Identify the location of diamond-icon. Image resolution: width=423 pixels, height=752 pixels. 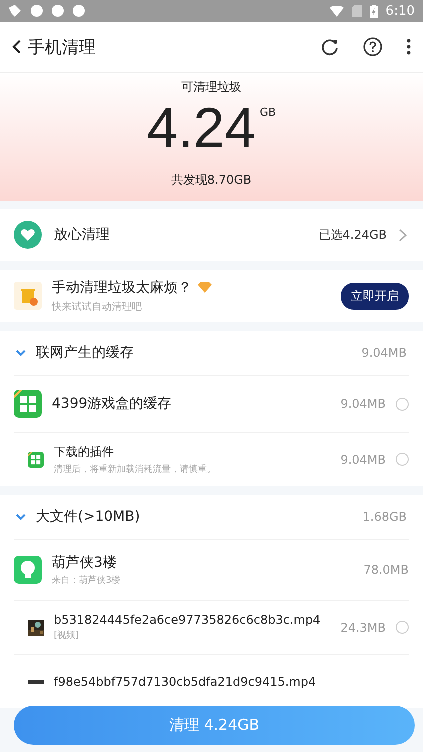
(205, 287).